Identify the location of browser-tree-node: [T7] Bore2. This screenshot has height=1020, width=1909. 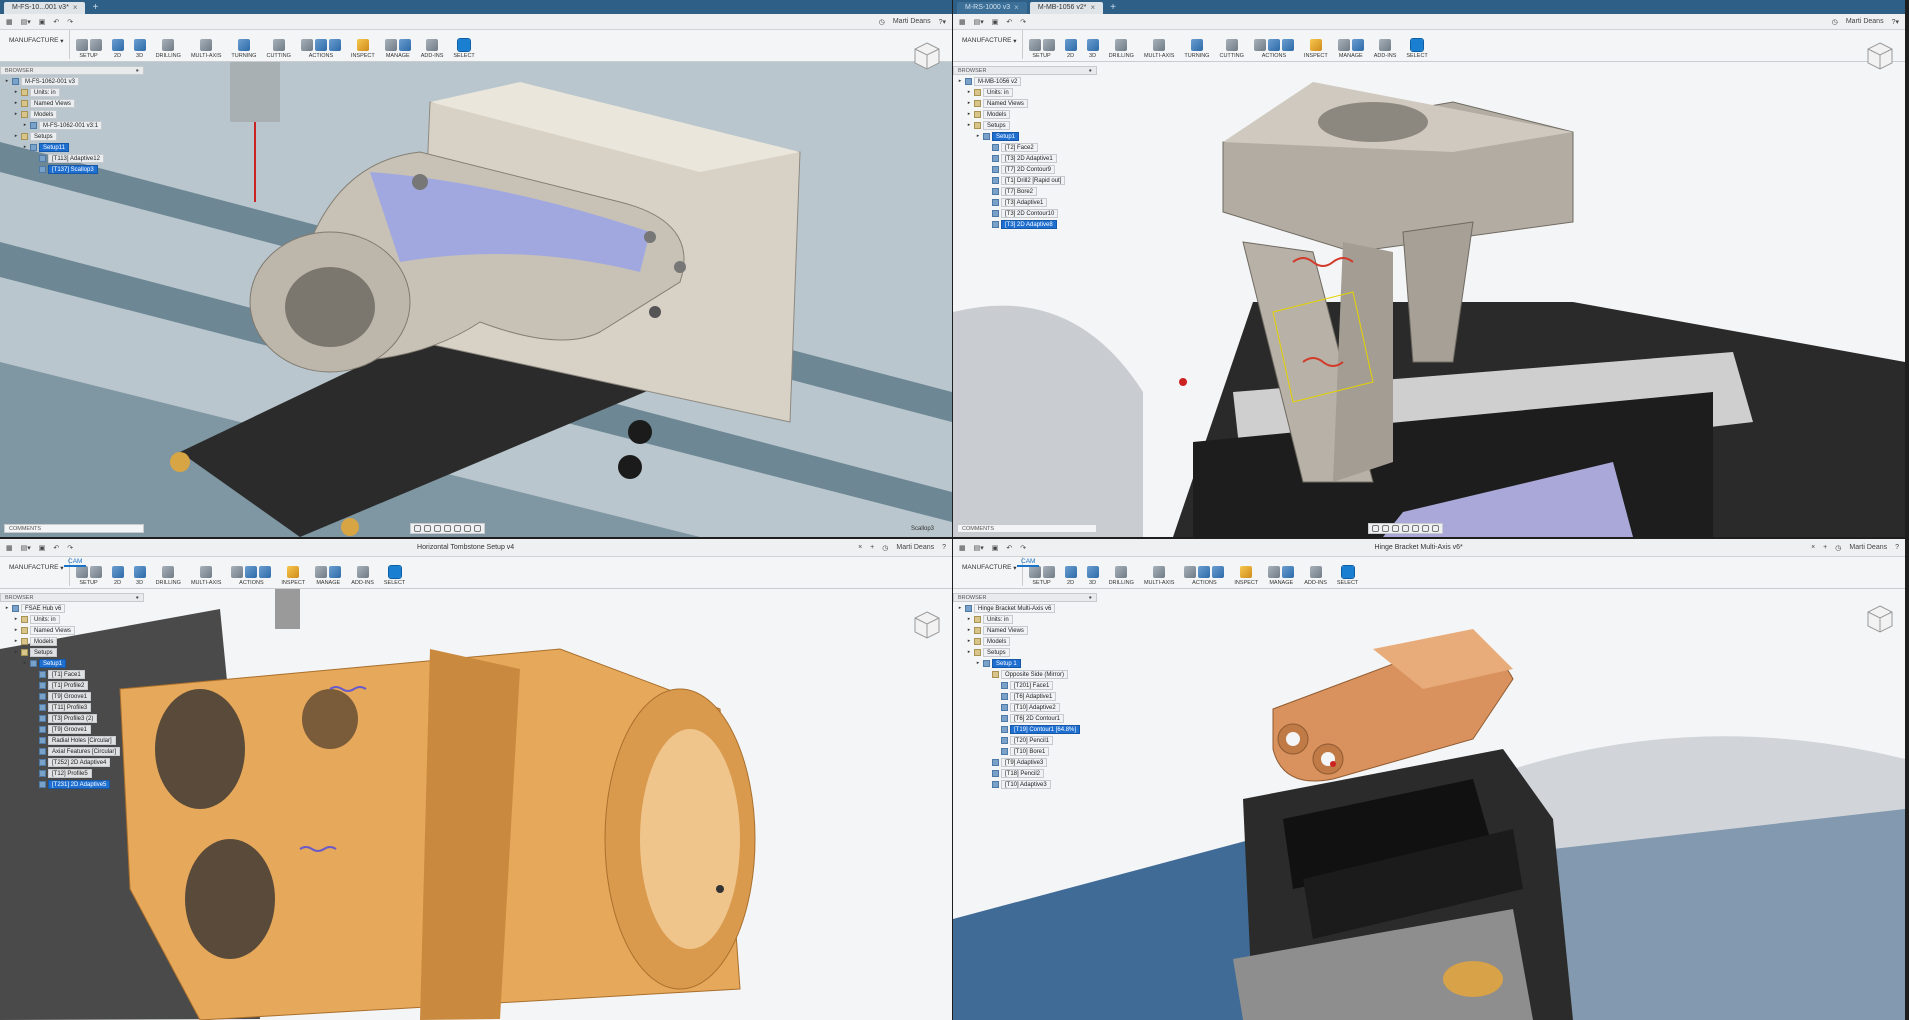
(1025, 191).